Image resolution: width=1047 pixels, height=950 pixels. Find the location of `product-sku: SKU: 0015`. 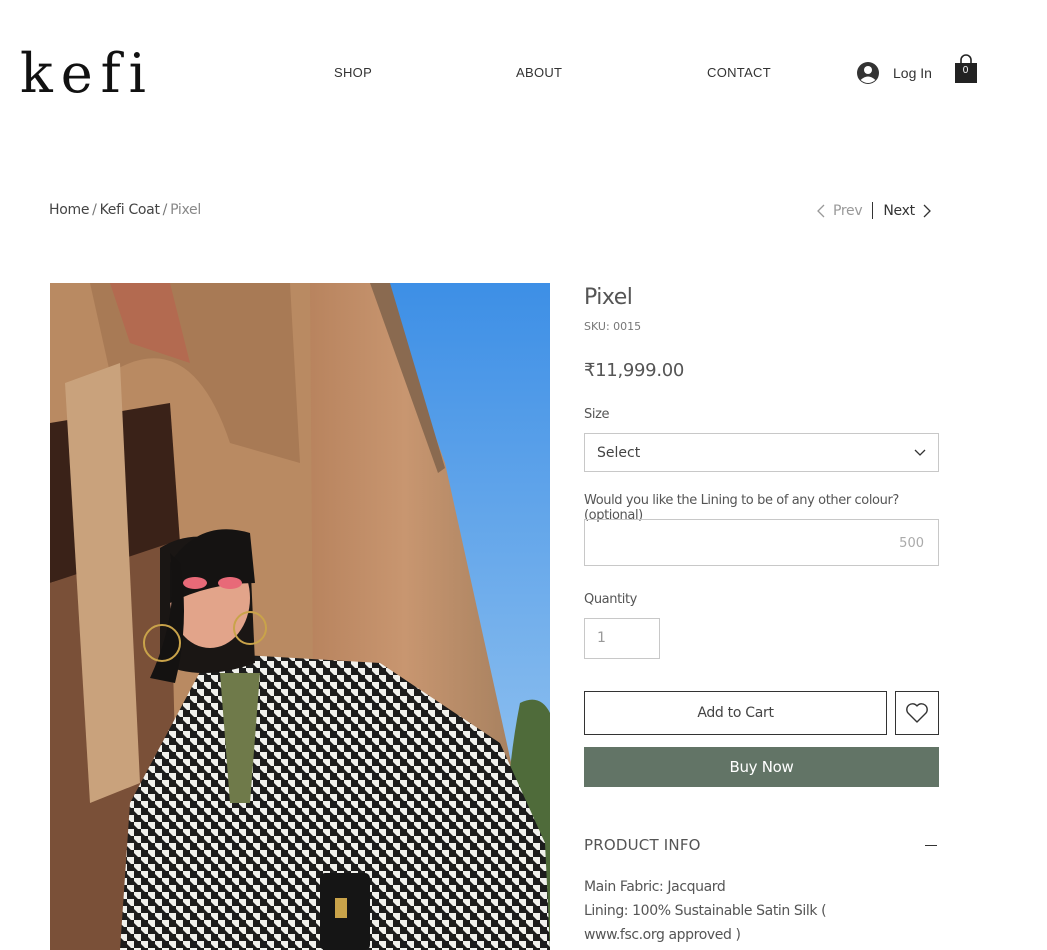

product-sku: SKU: 0015 is located at coordinates (613, 326).